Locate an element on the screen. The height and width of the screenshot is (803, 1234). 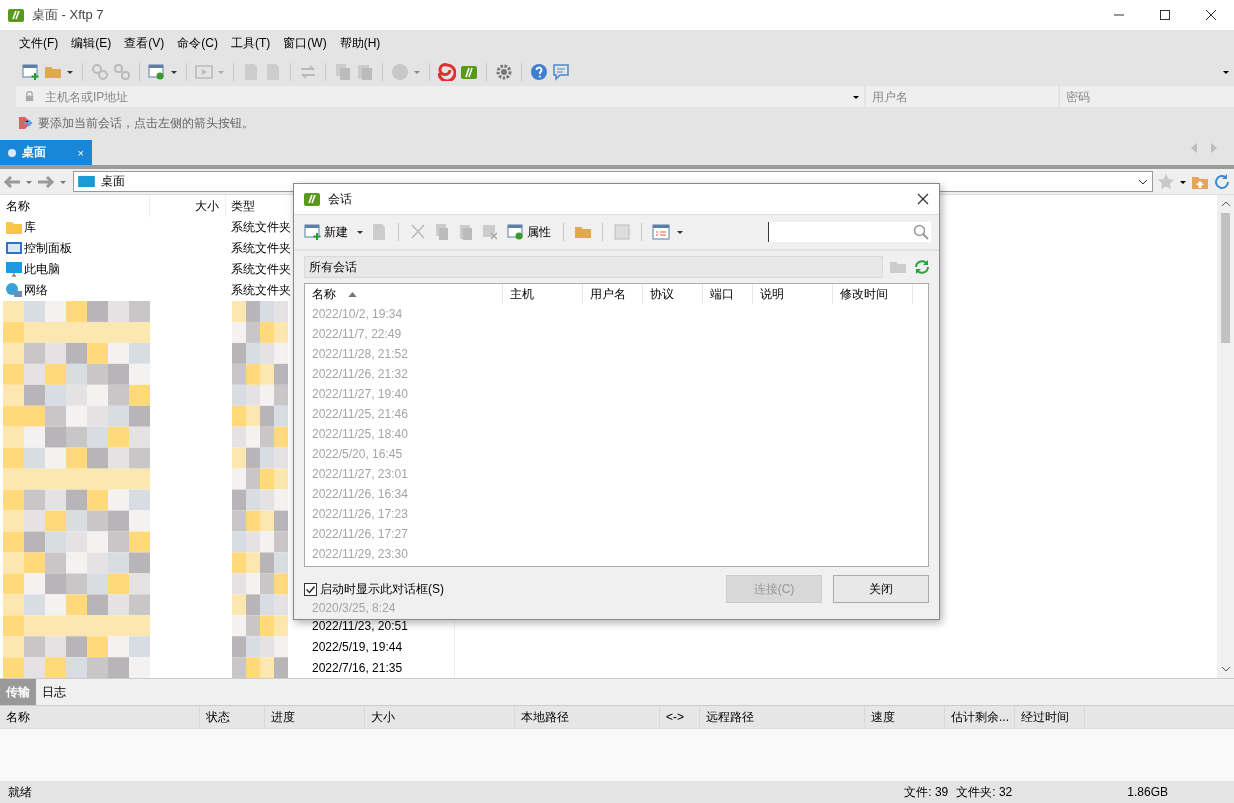
search-field is located at coordinates (849, 232).